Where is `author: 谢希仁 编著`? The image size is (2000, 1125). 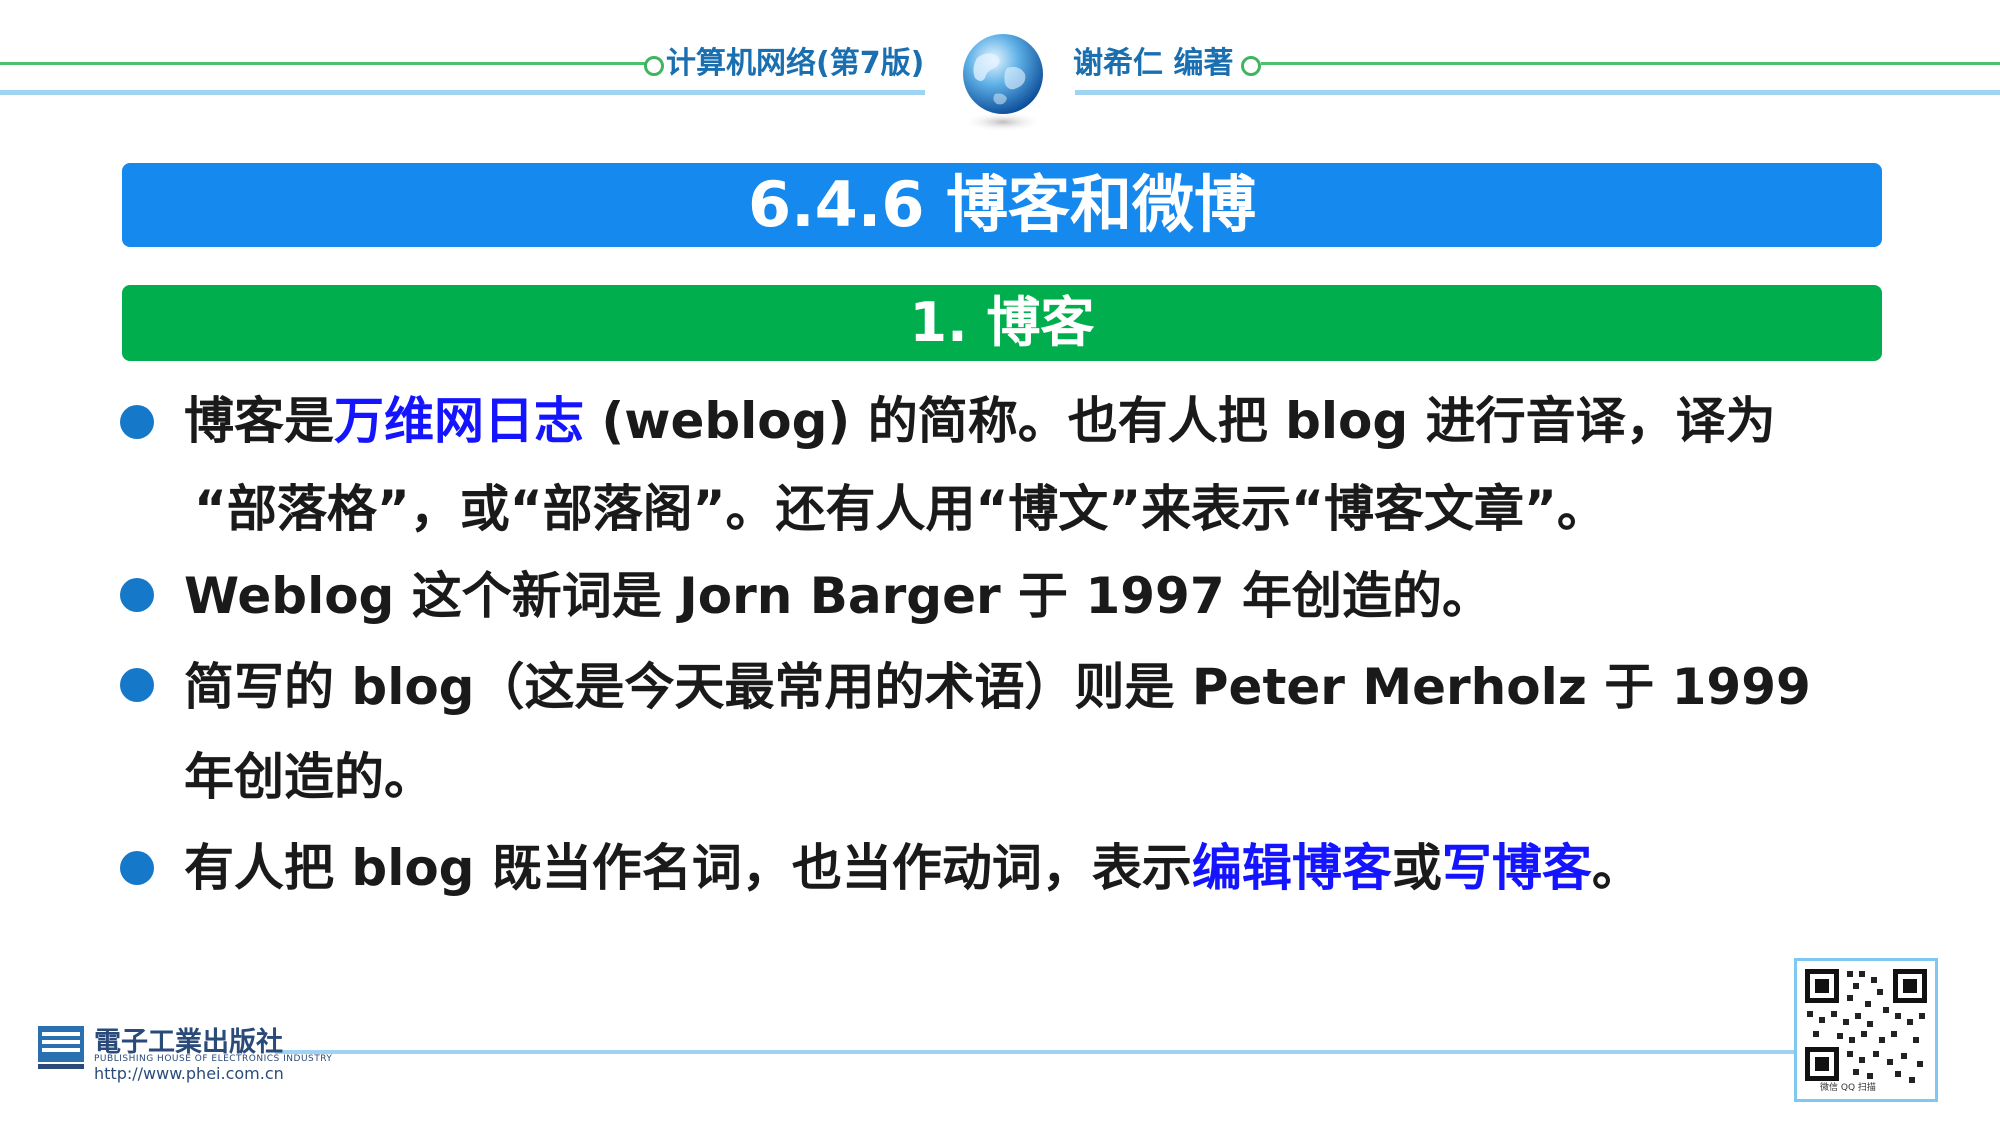 author: 谢希仁 编著 is located at coordinates (1153, 63).